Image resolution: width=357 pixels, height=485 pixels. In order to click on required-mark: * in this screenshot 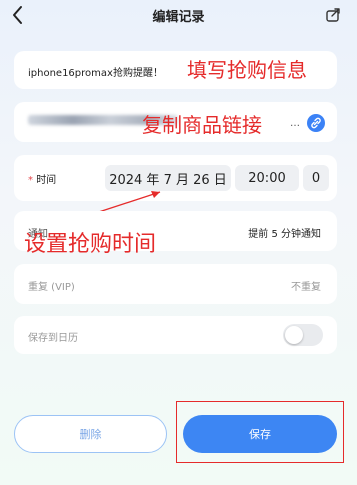, I will do `click(30, 180)`.